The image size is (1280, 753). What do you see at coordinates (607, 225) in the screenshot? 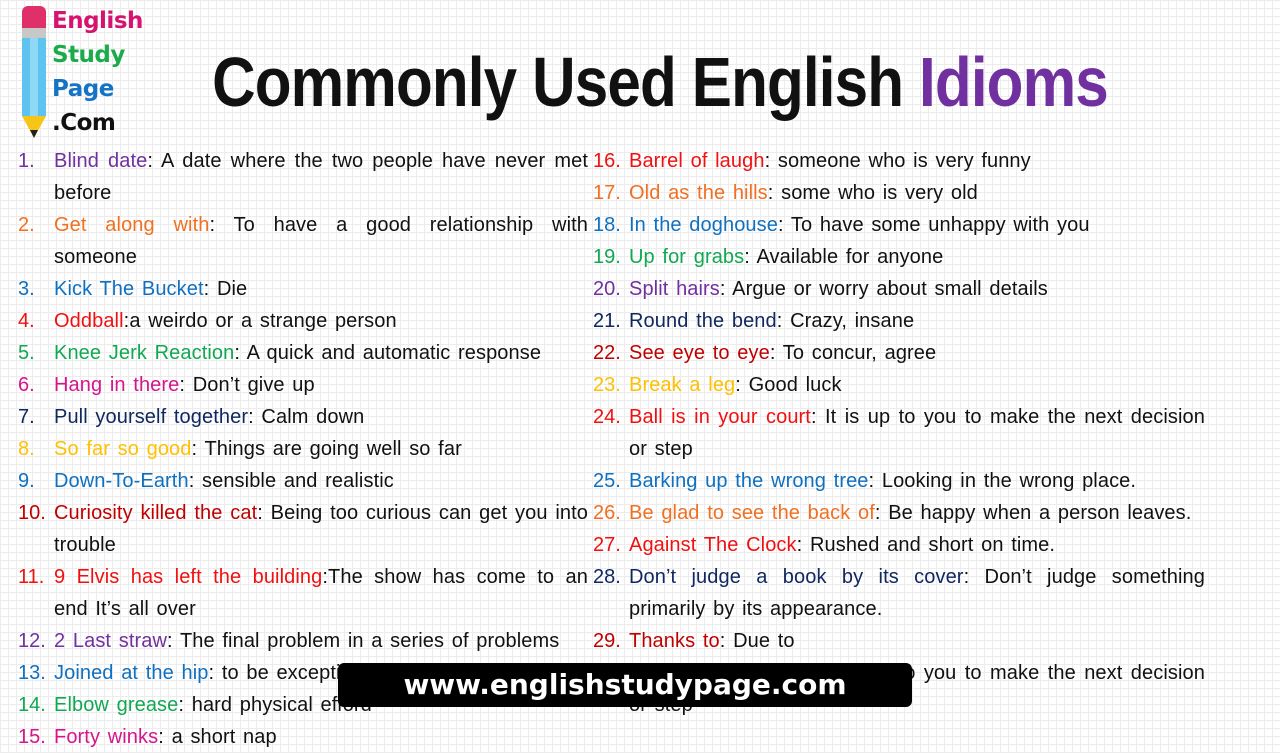
I see `idiom-number: 18.` at bounding box center [607, 225].